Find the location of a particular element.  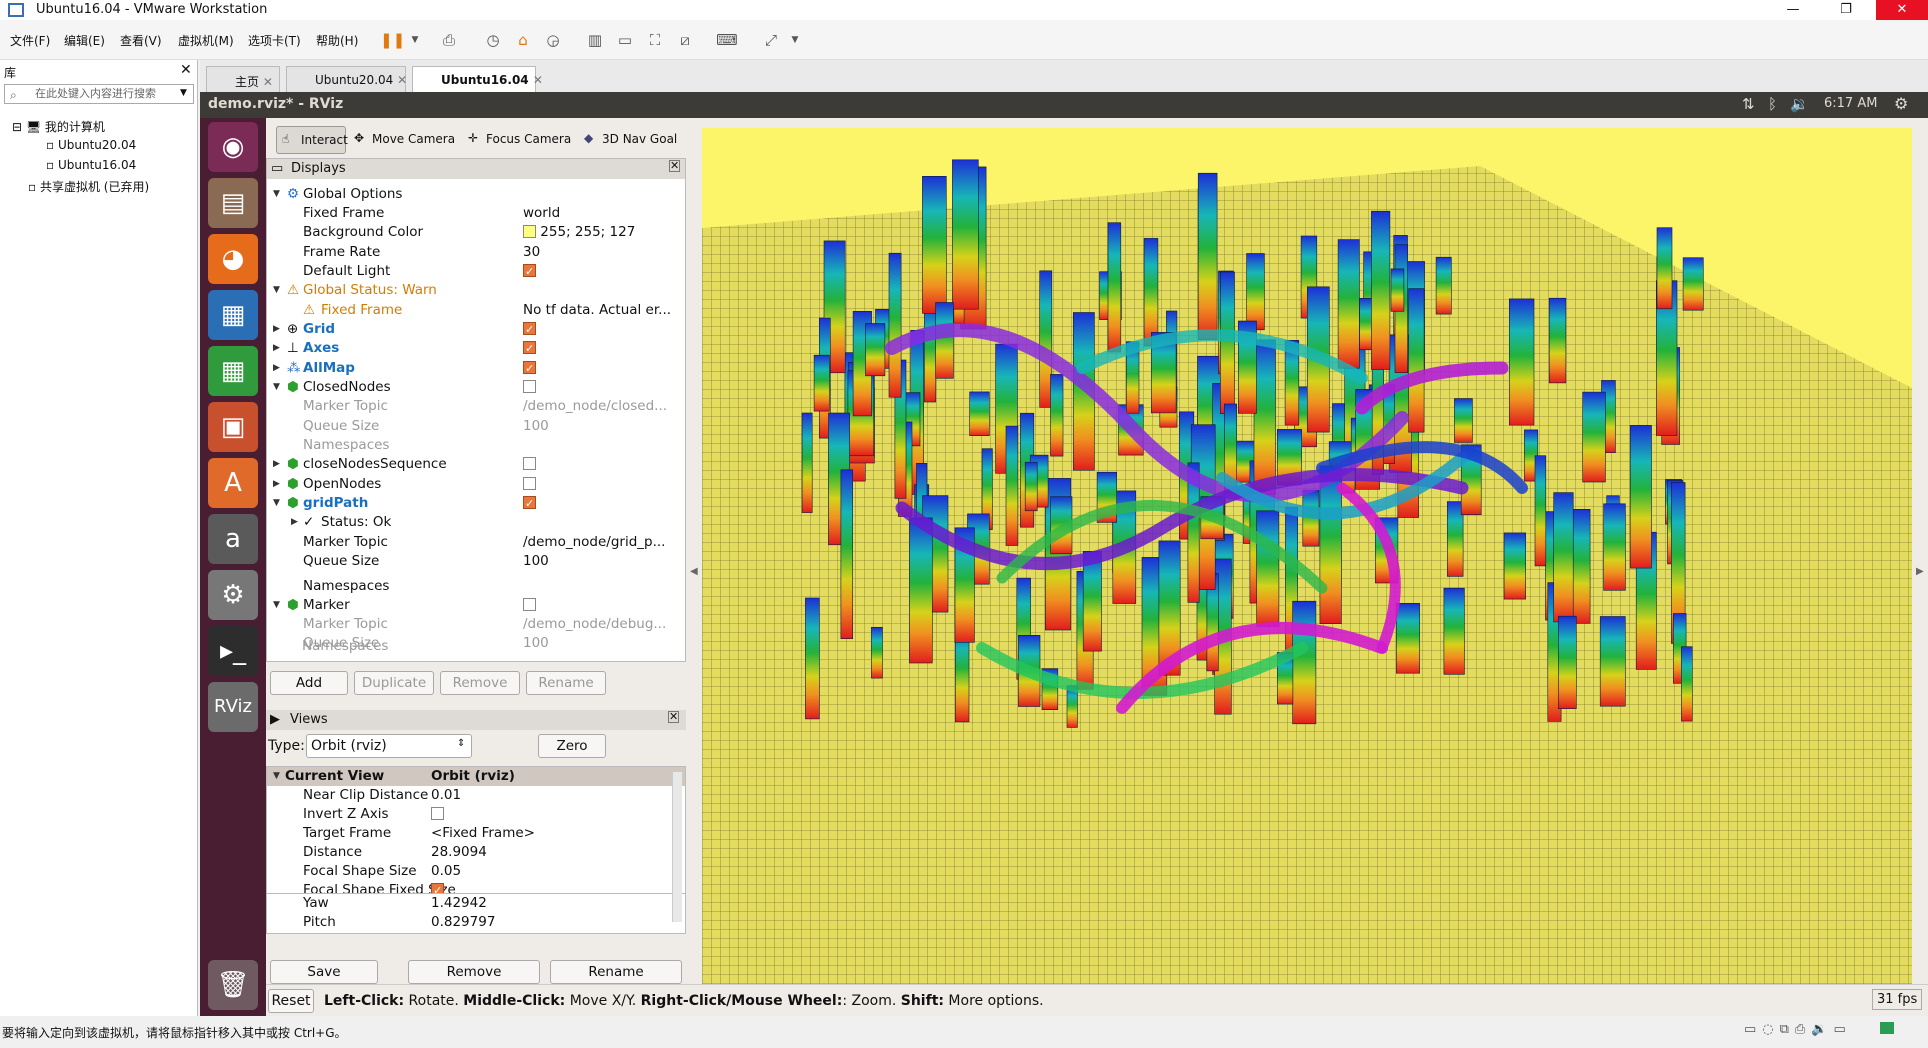

view-row: Invert Z Axis is located at coordinates (476, 814).